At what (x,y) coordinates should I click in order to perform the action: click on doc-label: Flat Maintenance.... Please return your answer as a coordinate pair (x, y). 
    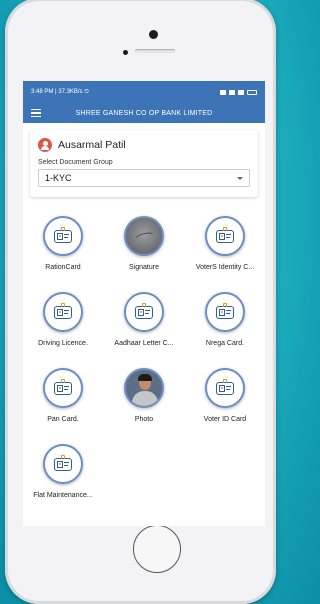
    Looking at the image, I should click on (63, 495).